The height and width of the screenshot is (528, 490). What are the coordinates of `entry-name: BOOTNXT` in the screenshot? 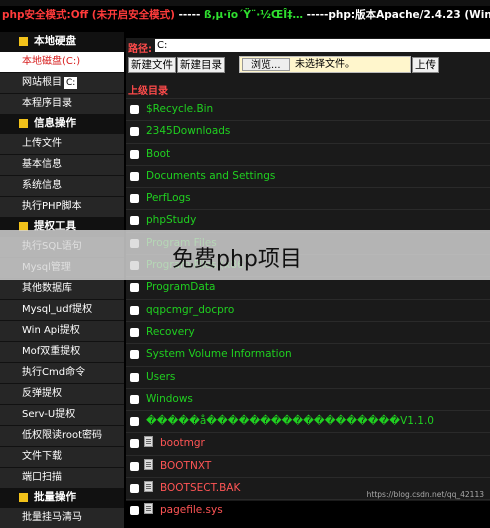 It's located at (185, 466).